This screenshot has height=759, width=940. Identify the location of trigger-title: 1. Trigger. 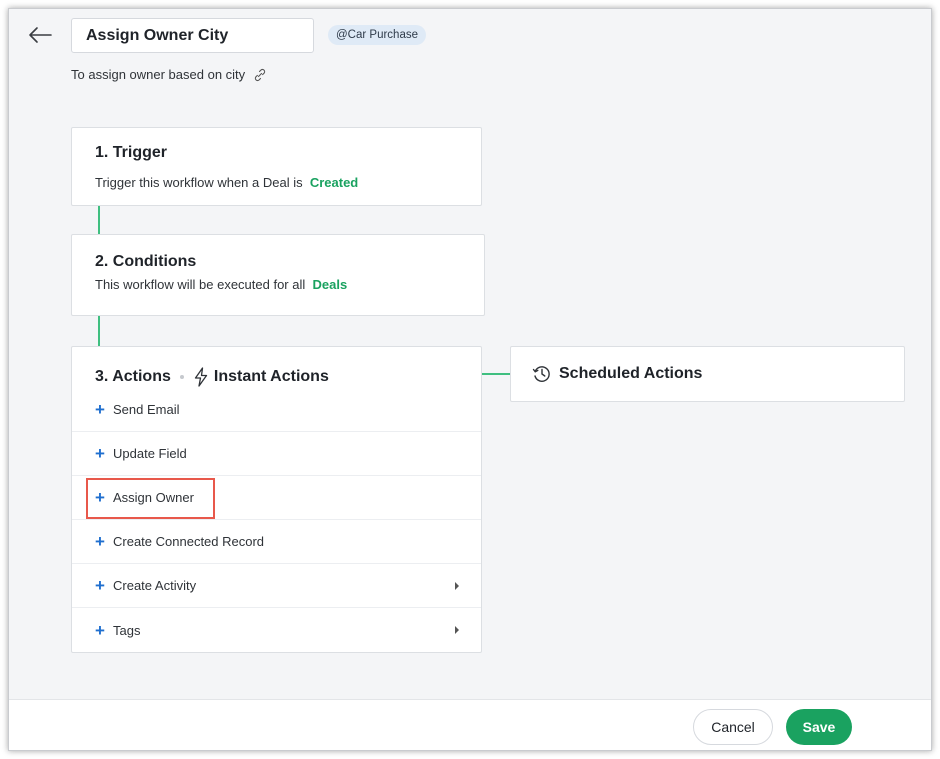
(131, 152).